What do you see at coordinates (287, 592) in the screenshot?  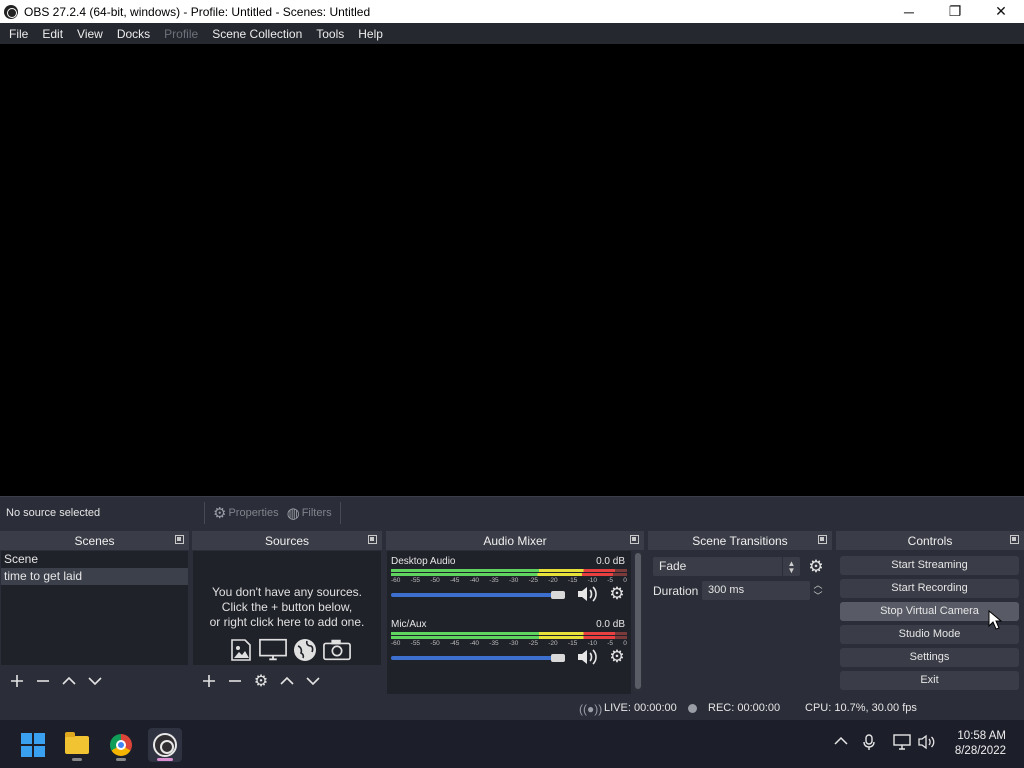 I see `empty-line: You don't have any sources.` at bounding box center [287, 592].